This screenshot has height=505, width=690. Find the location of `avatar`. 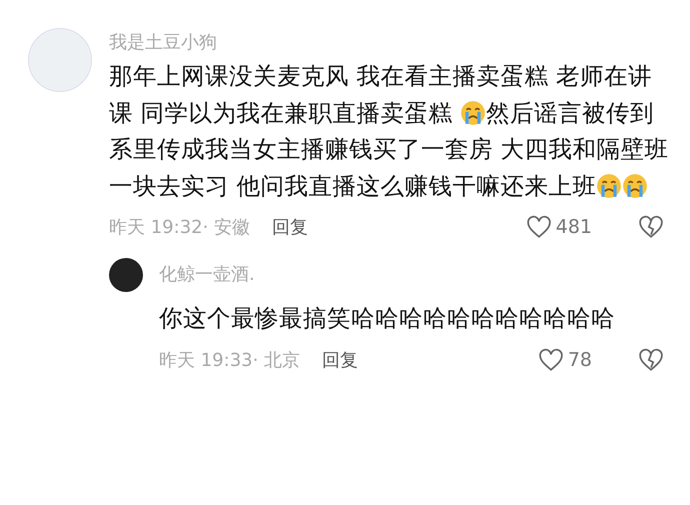

avatar is located at coordinates (126, 275).